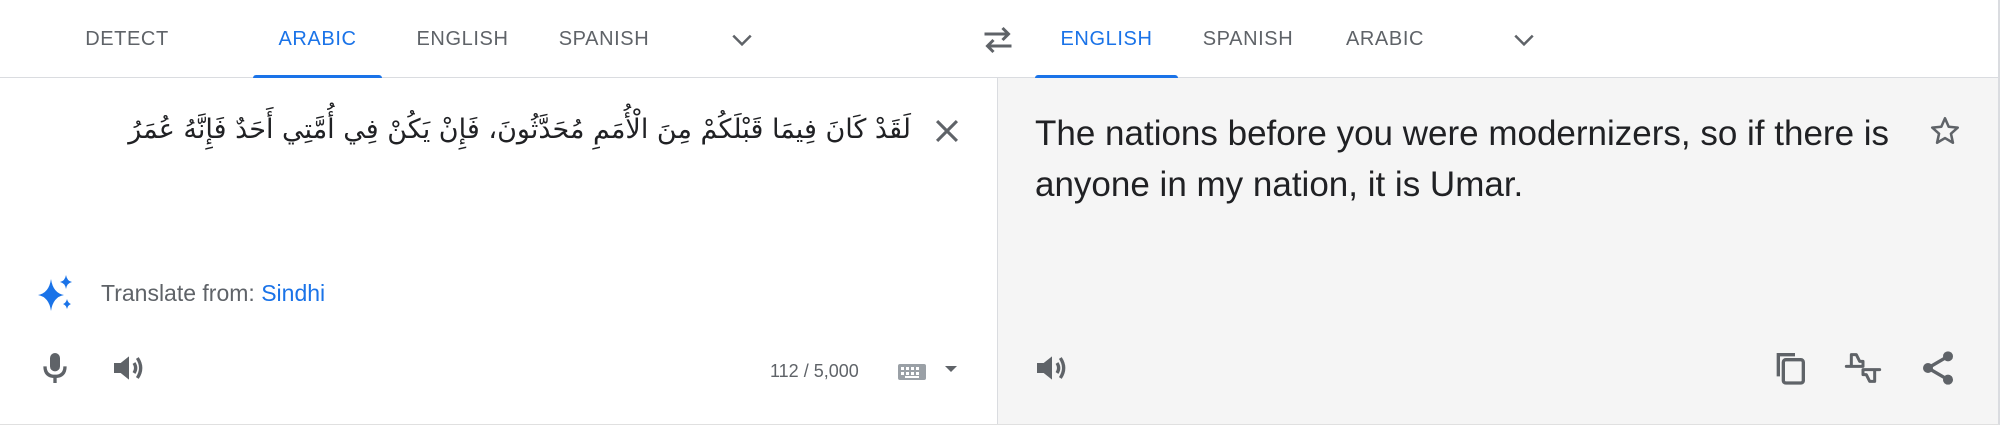  What do you see at coordinates (1938, 368) in the screenshot?
I see `share-icon` at bounding box center [1938, 368].